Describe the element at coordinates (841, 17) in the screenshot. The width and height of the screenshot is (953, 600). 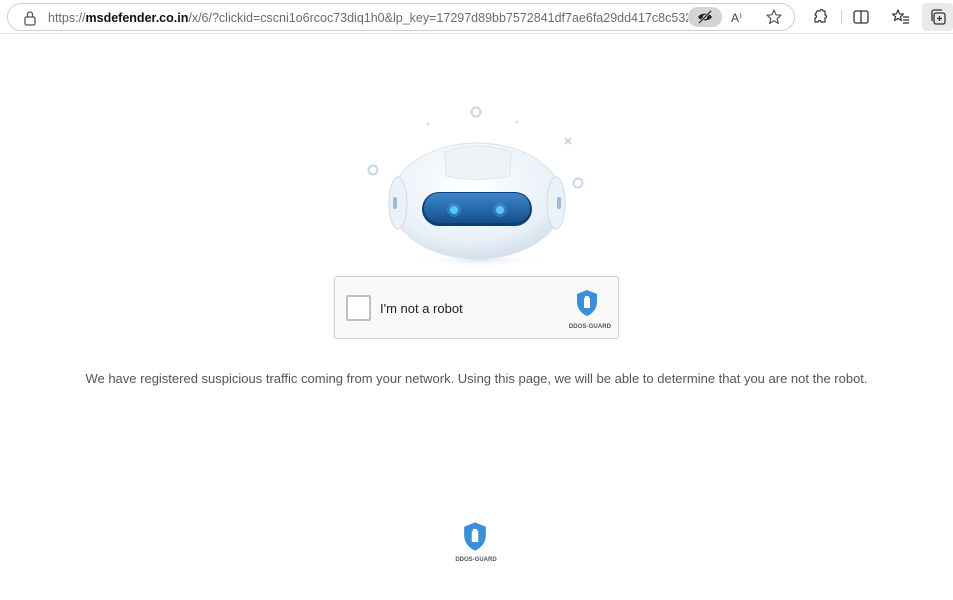
I see `toolbar-separator` at that location.